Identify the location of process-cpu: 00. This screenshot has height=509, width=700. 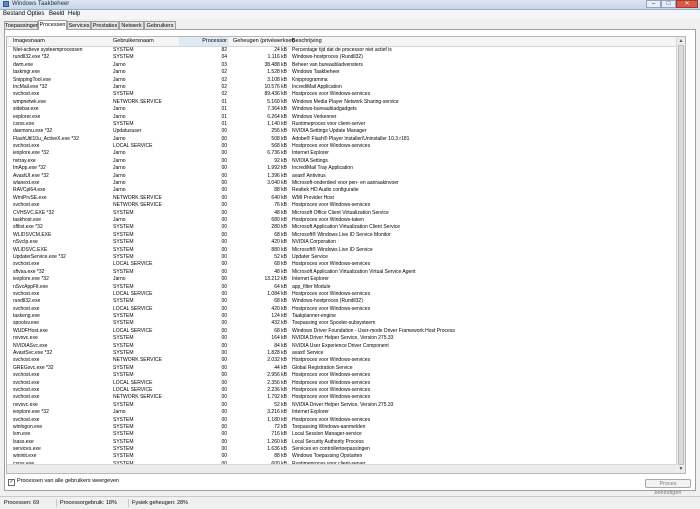
(224, 389).